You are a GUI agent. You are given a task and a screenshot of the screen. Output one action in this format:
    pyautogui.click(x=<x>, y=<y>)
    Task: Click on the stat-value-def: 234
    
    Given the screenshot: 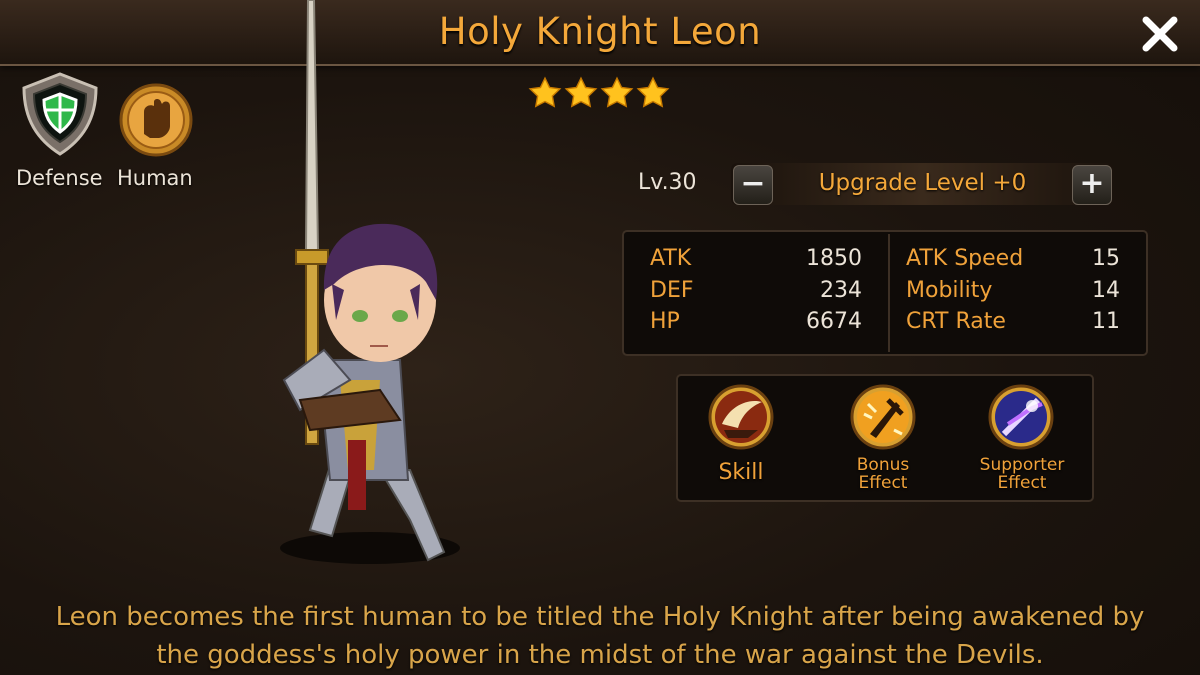 What is the action you would take?
    pyautogui.click(x=841, y=290)
    